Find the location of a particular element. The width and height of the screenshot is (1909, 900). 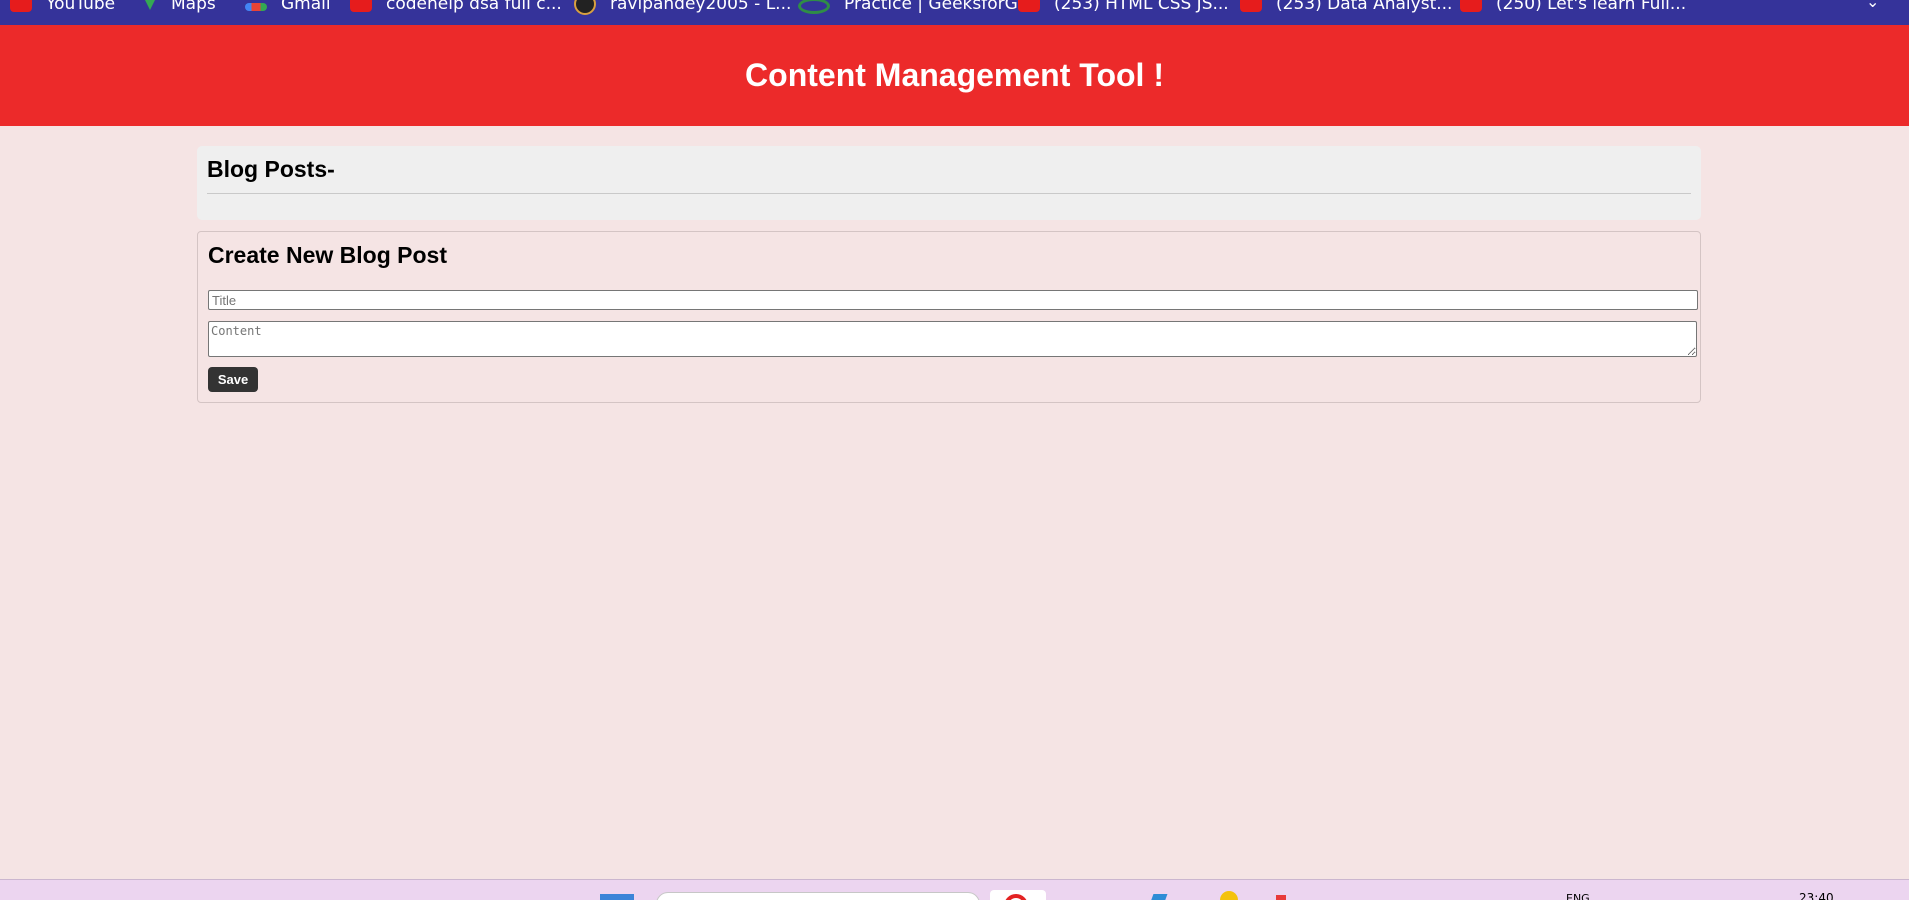

bookmark-label: Maps is located at coordinates (193, 7).